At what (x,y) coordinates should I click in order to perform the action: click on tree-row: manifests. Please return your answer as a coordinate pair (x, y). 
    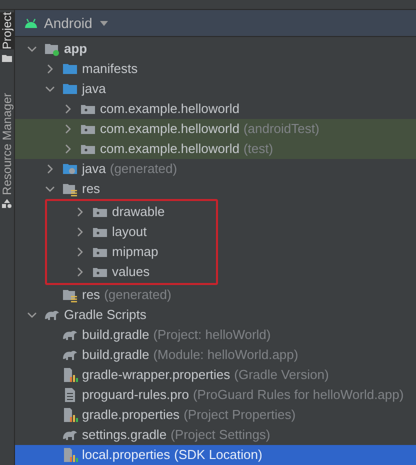
    Looking at the image, I should click on (215, 69).